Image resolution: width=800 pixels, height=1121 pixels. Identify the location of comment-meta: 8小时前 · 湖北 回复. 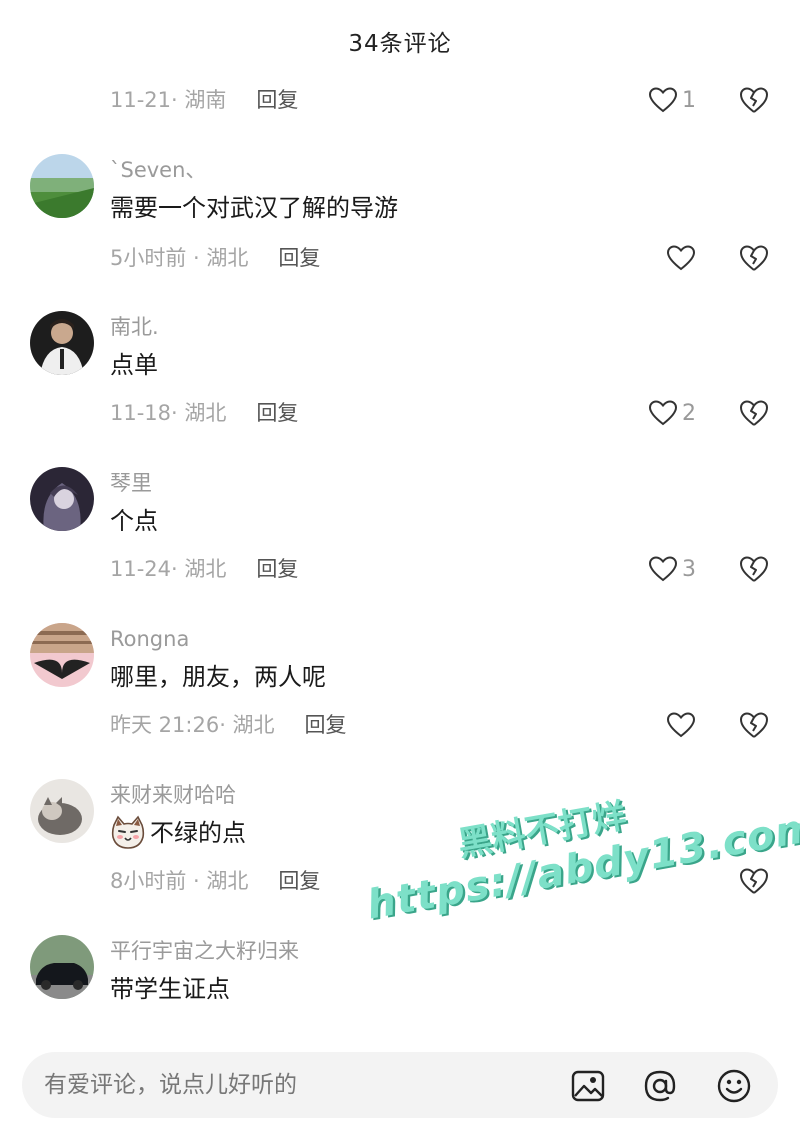
(215, 881).